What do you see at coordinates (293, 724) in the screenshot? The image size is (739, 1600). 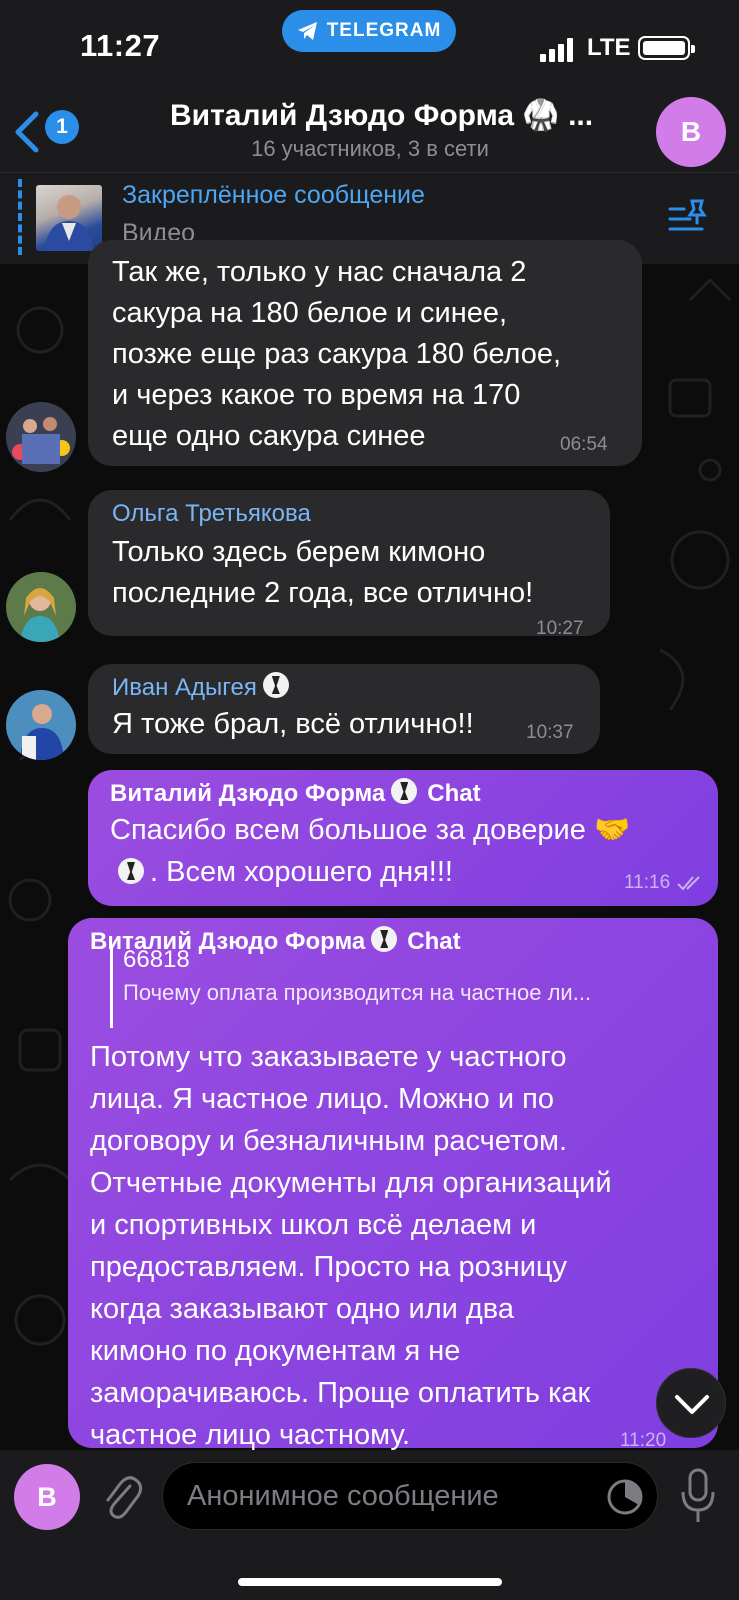 I see `message-text: Я тоже брал, всё отлично!!` at bounding box center [293, 724].